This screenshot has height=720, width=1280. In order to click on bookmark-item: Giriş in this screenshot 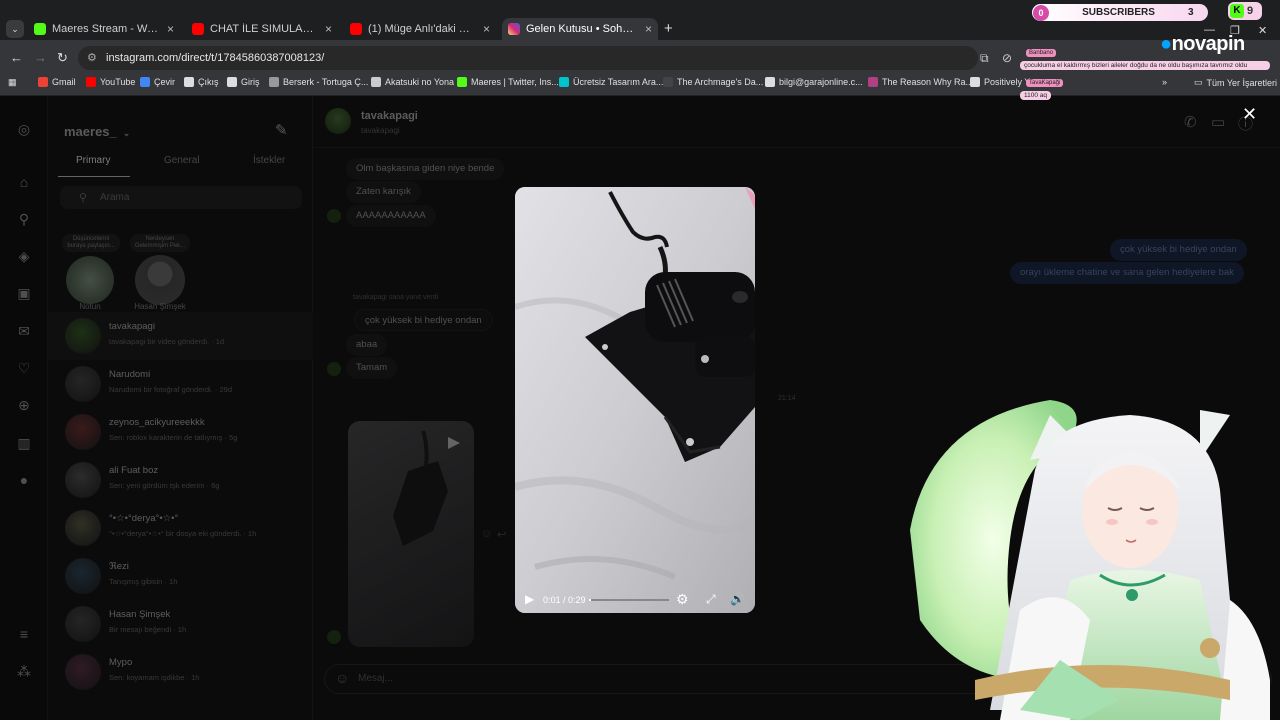, I will do `click(243, 82)`.